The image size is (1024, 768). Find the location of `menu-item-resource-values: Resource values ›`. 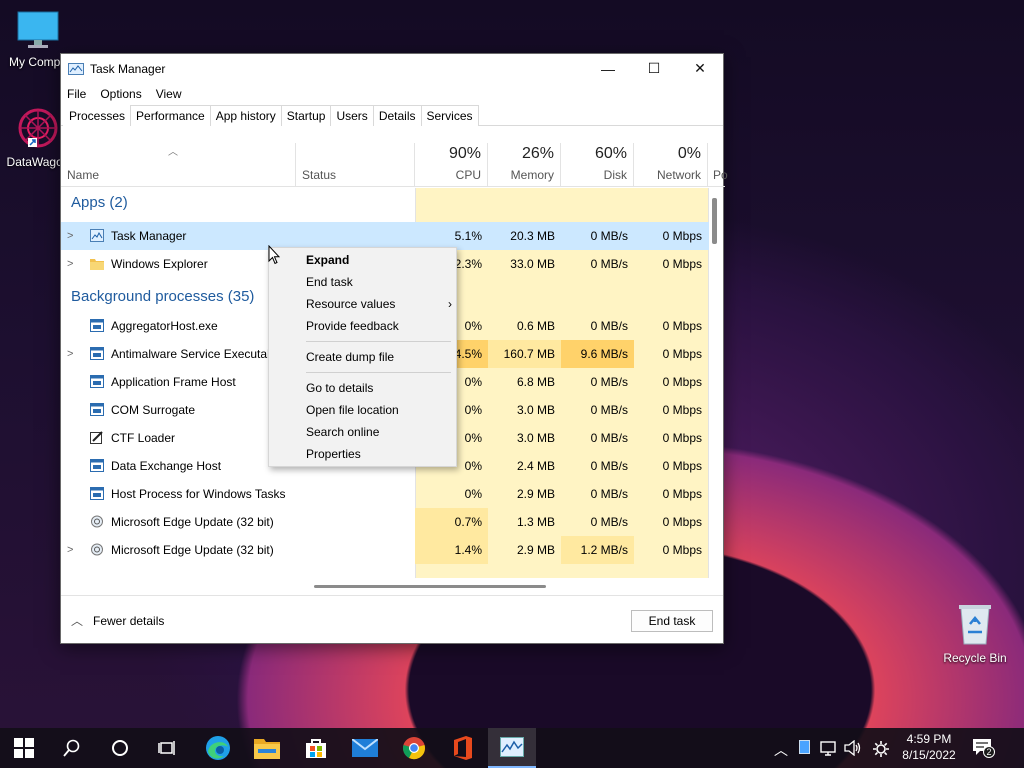

menu-item-resource-values: Resource values › is located at coordinates (379, 304).